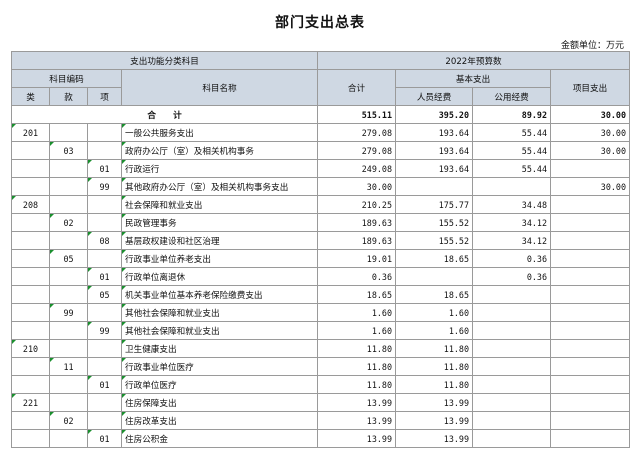 The height and width of the screenshot is (461, 640). Describe the element at coordinates (434, 204) in the screenshot. I see `personnel-cell: 175.77` at that location.